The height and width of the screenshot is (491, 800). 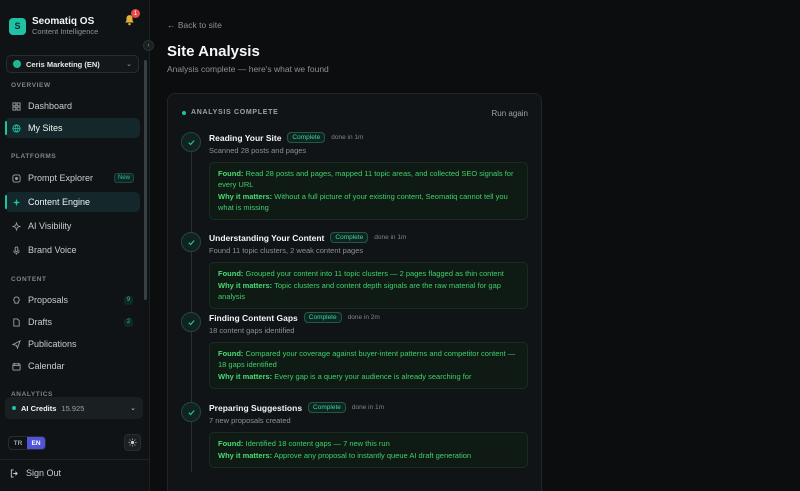 I want to click on sidebar-item-label: Drafts, so click(x=40, y=322).